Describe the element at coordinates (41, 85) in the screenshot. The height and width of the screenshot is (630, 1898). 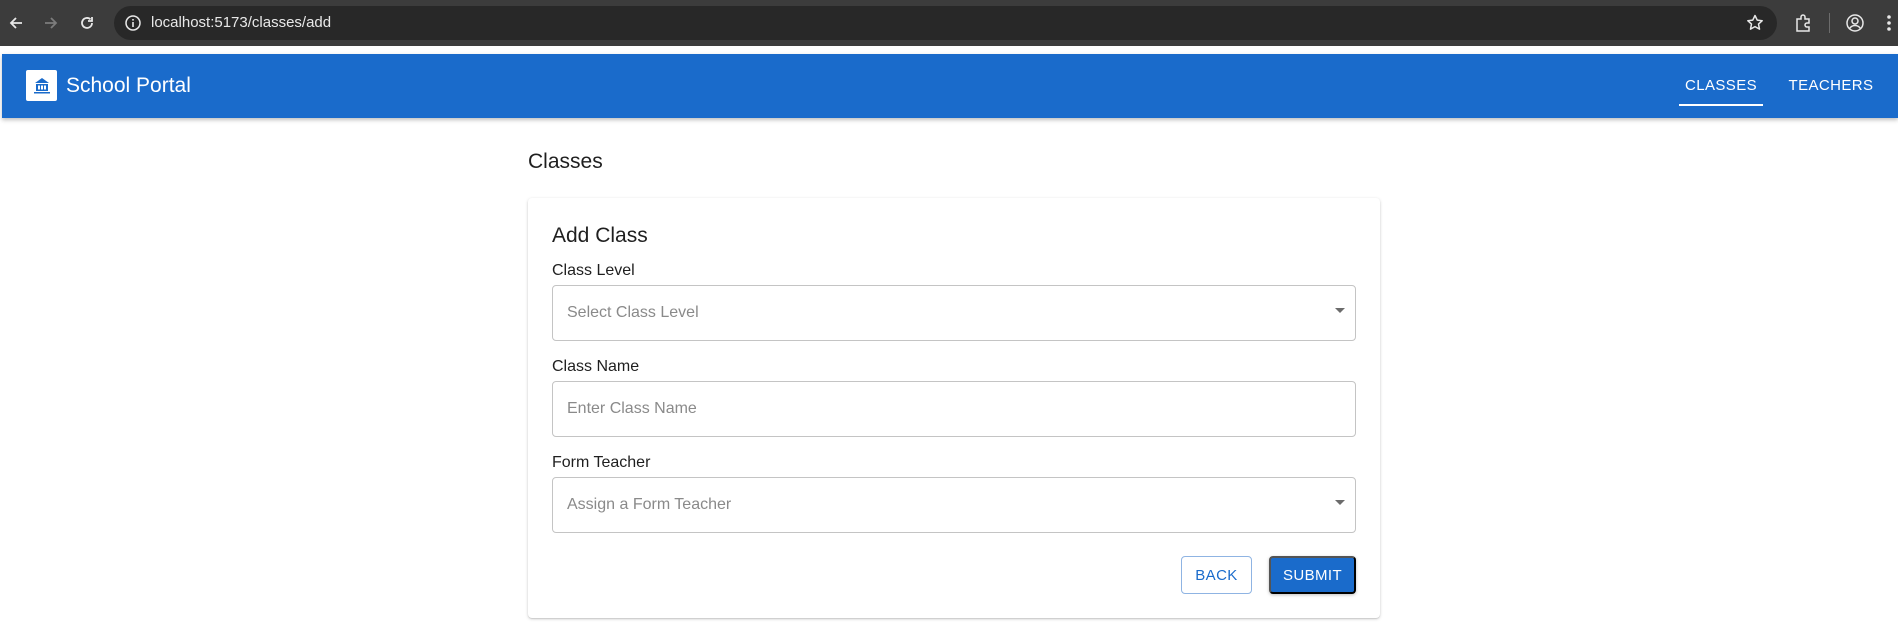
I see `school-logo-icon` at that location.